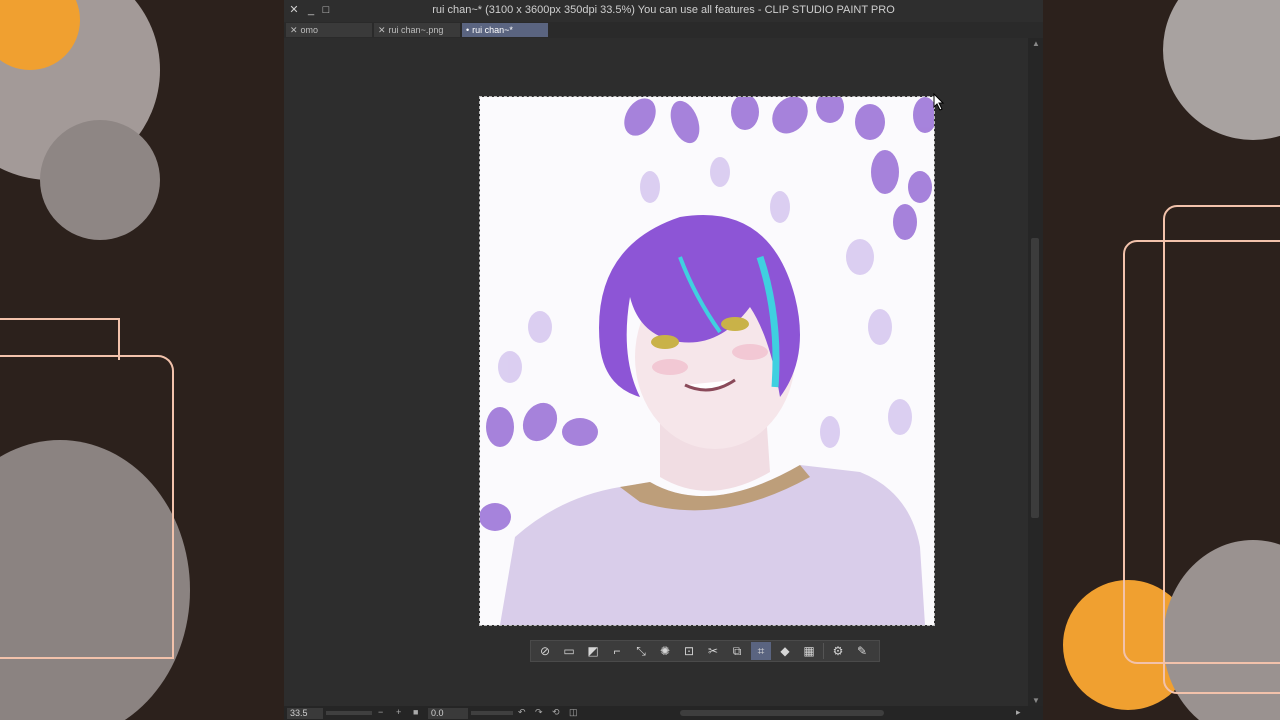 This screenshot has width=1280, height=720. What do you see at coordinates (665, 651) in the screenshot?
I see `expand-selection-icon: ✺` at bounding box center [665, 651].